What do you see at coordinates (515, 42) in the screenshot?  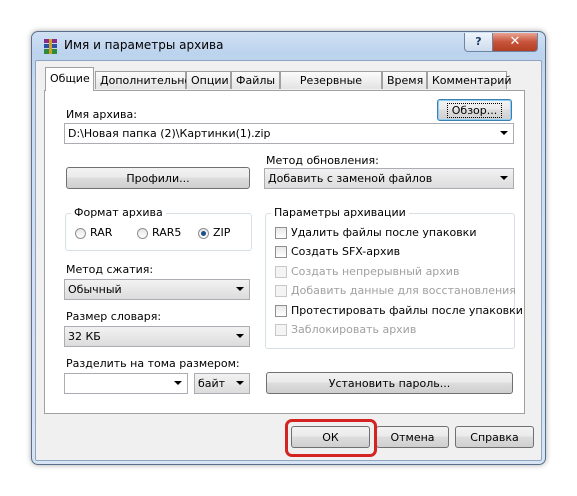 I see `close-button: ✕` at bounding box center [515, 42].